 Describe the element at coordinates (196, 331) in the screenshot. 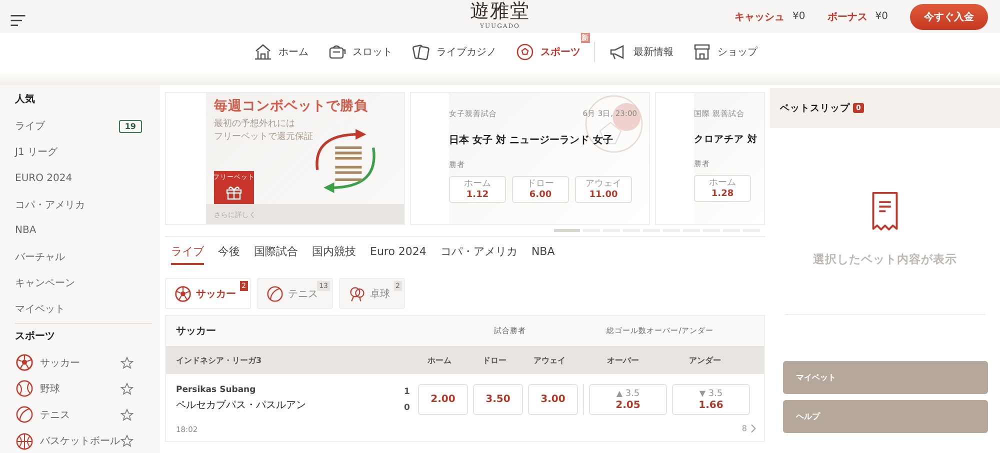

I see `table-title: サッカー` at that location.